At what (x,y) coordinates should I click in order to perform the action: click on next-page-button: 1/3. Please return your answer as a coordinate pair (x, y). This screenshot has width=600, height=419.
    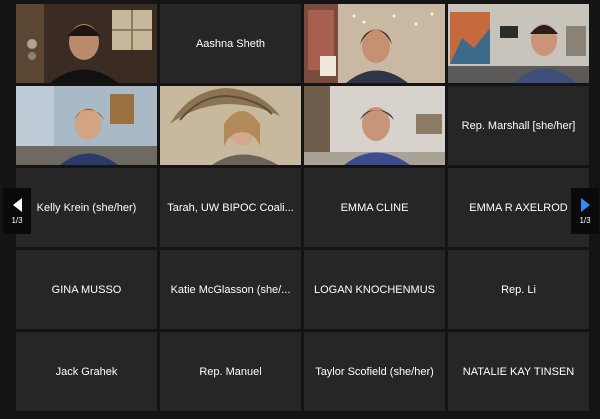
    Looking at the image, I should click on (585, 211).